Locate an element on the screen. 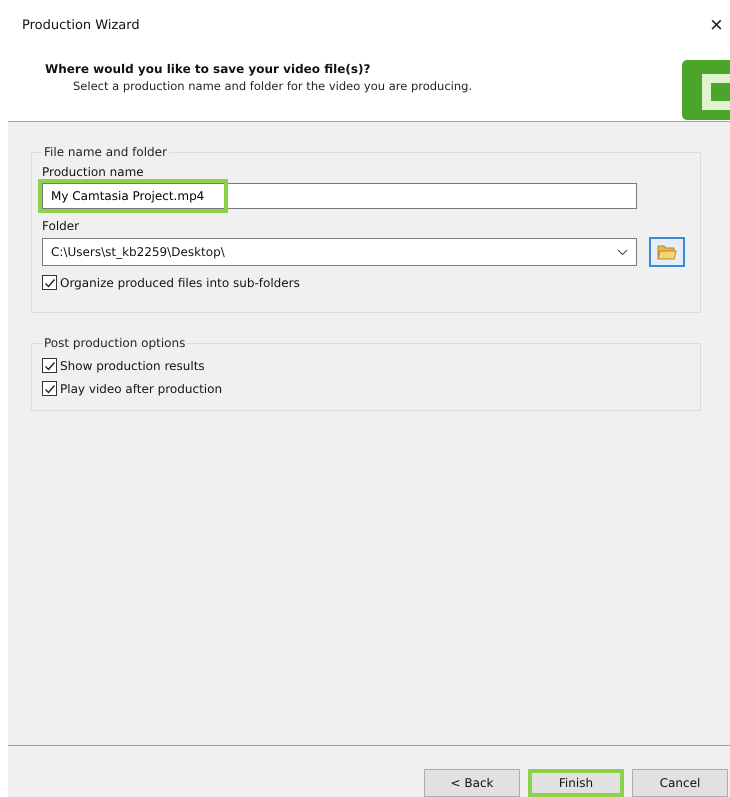  folder-dropdown: C:\Users\st_kb2259\Desktop\ is located at coordinates (339, 252).